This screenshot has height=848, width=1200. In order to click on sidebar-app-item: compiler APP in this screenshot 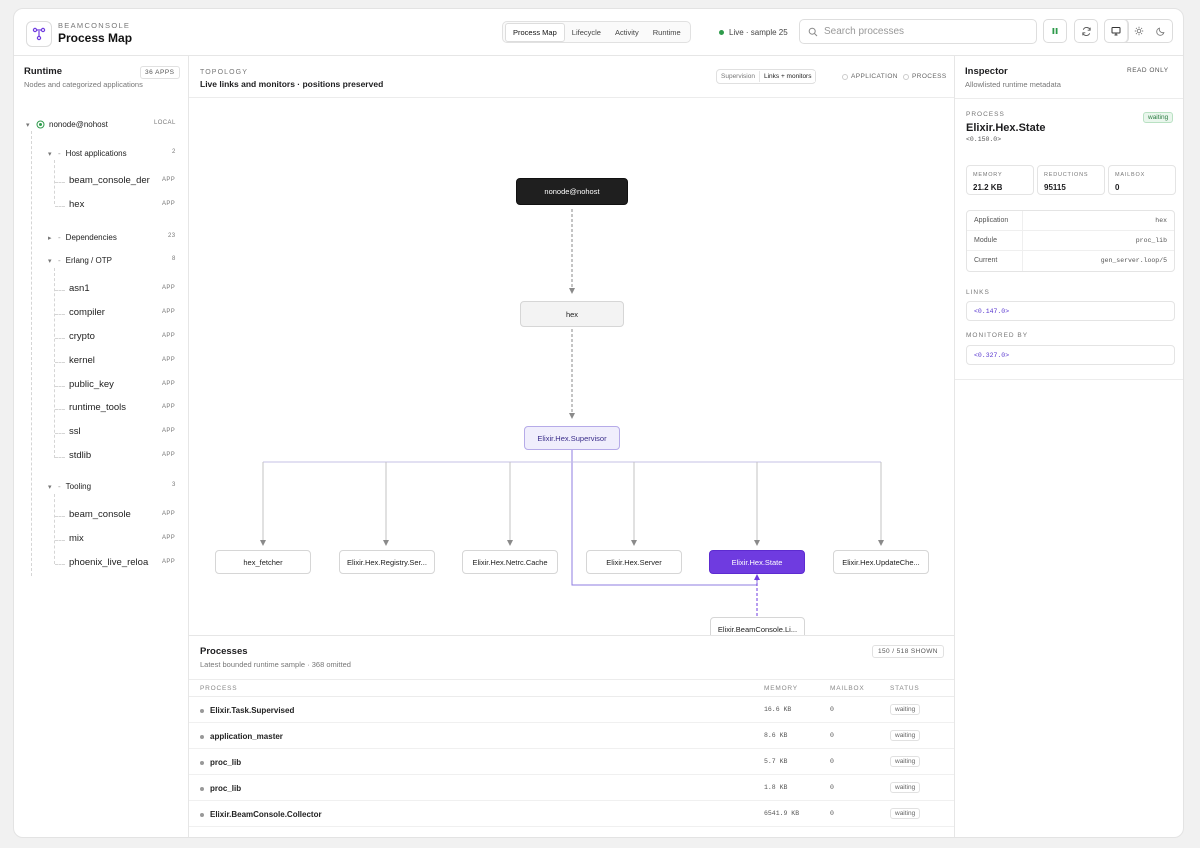, I will do `click(125, 312)`.